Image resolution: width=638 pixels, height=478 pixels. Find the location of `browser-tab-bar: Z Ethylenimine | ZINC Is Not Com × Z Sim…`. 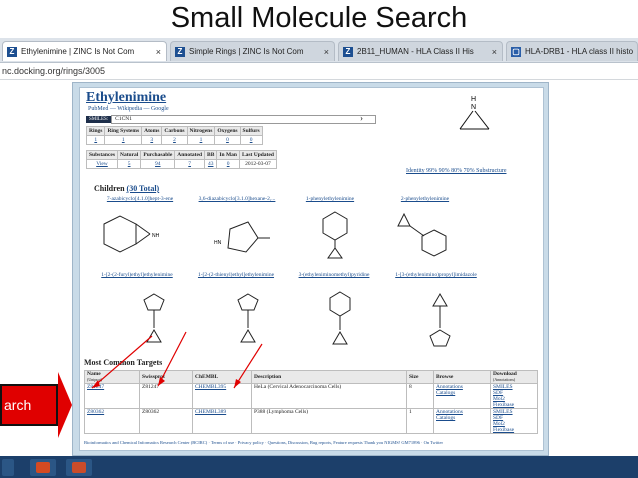

browser-tab-bar: Z Ethylenimine | ZINC Is Not Com × Z Sim… is located at coordinates (319, 50).